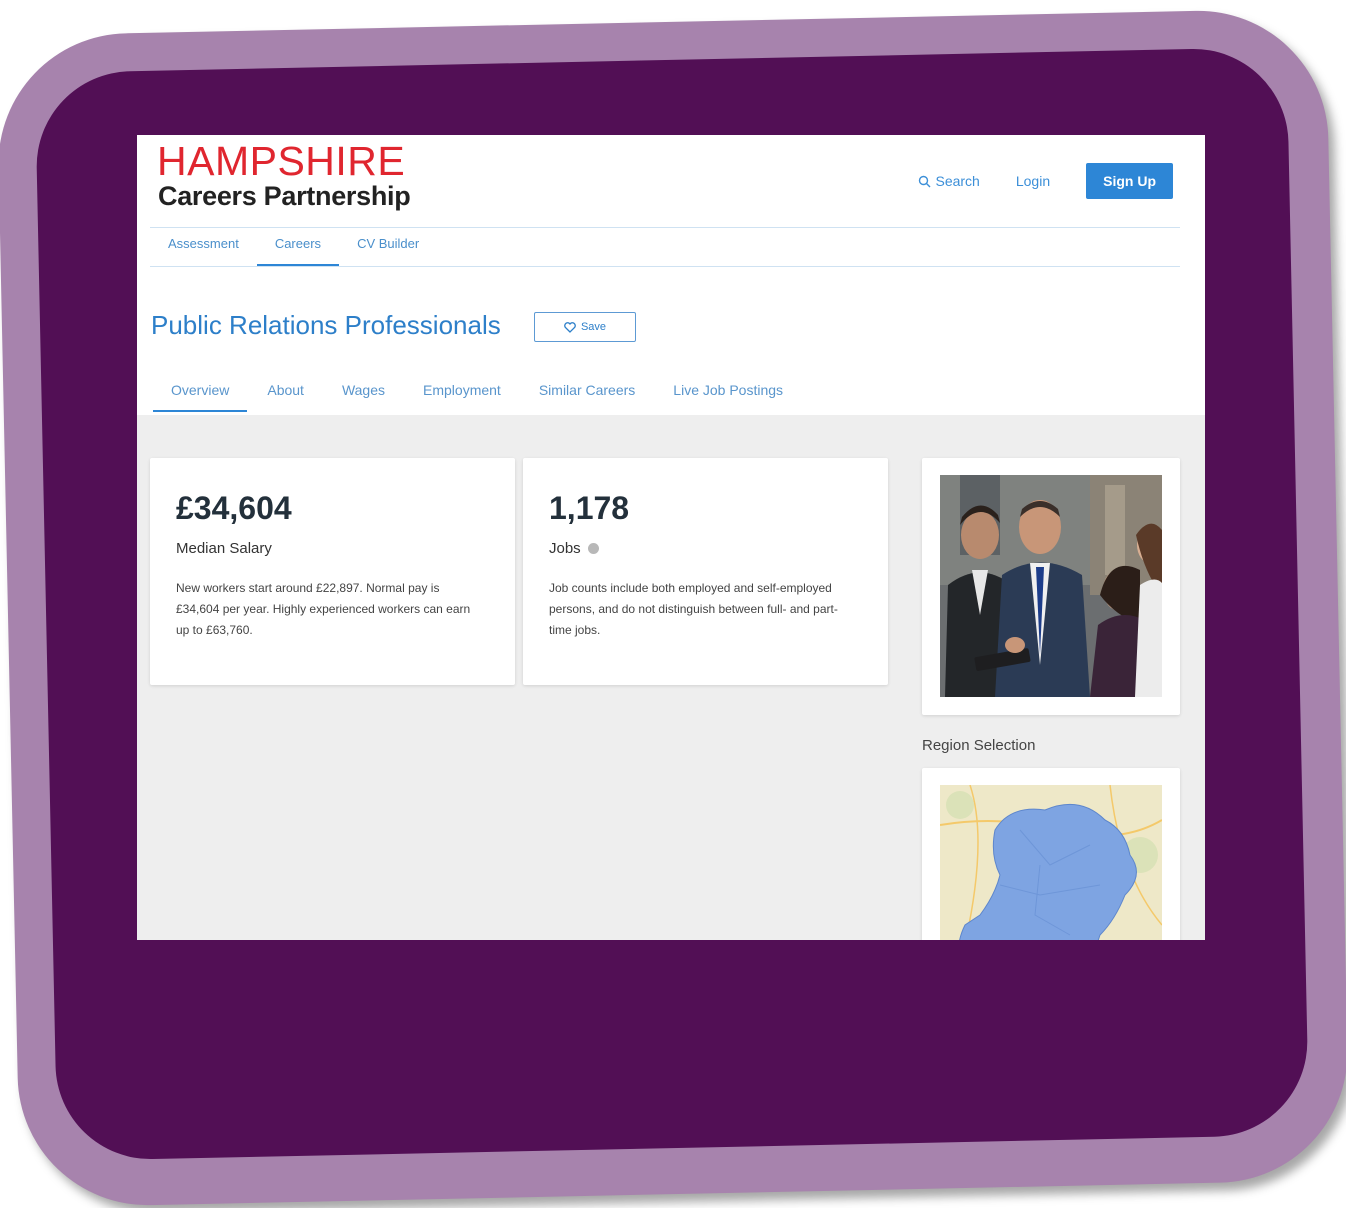  I want to click on region-selection-label: Region Selection, so click(979, 745).